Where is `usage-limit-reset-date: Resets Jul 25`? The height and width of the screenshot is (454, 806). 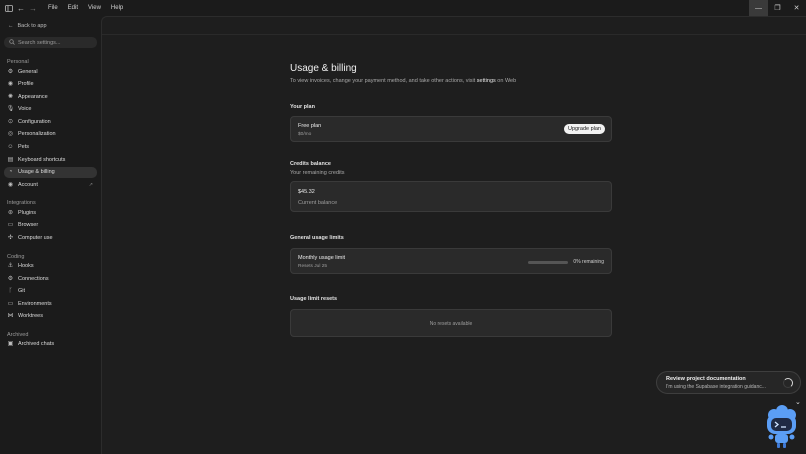 usage-limit-reset-date: Resets Jul 25 is located at coordinates (313, 266).